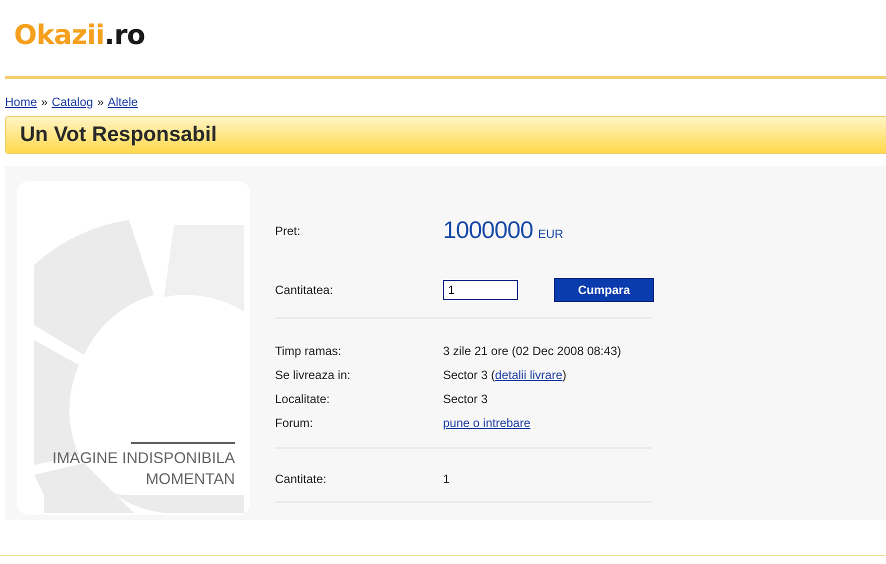 This screenshot has height=564, width=886. Describe the element at coordinates (313, 375) in the screenshot. I see `field-label: Se livreaza in:` at that location.